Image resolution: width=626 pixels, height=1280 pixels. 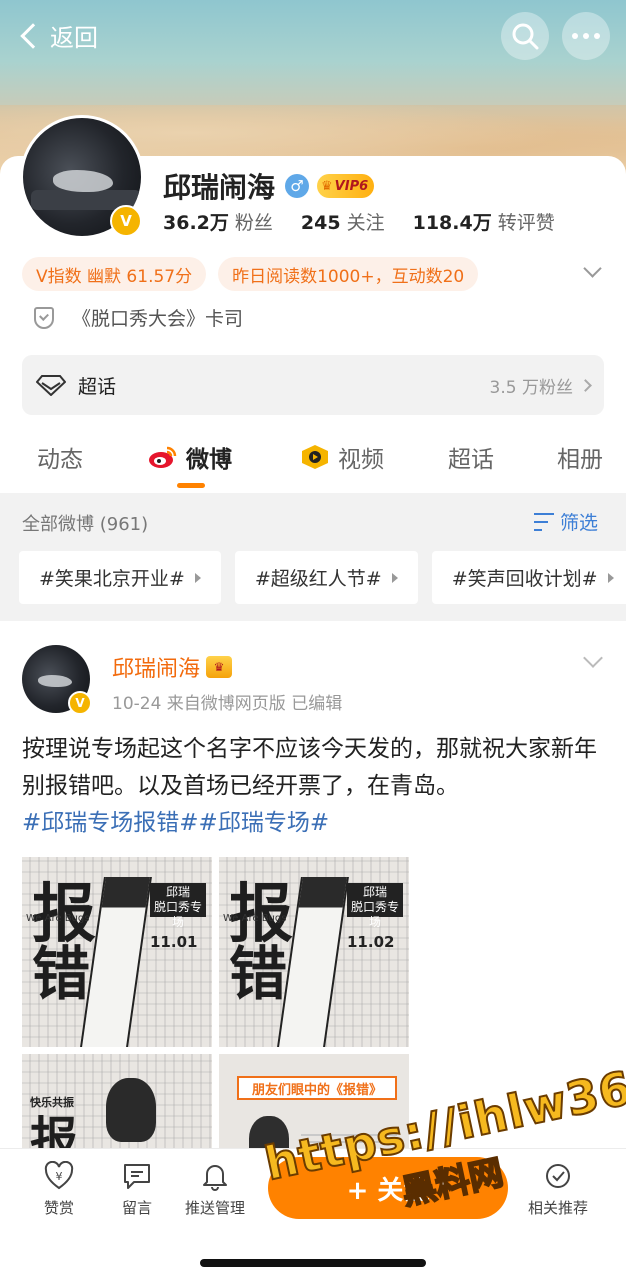 I want to click on supertopic-fans: 3.5 万粉丝, so click(x=541, y=385).